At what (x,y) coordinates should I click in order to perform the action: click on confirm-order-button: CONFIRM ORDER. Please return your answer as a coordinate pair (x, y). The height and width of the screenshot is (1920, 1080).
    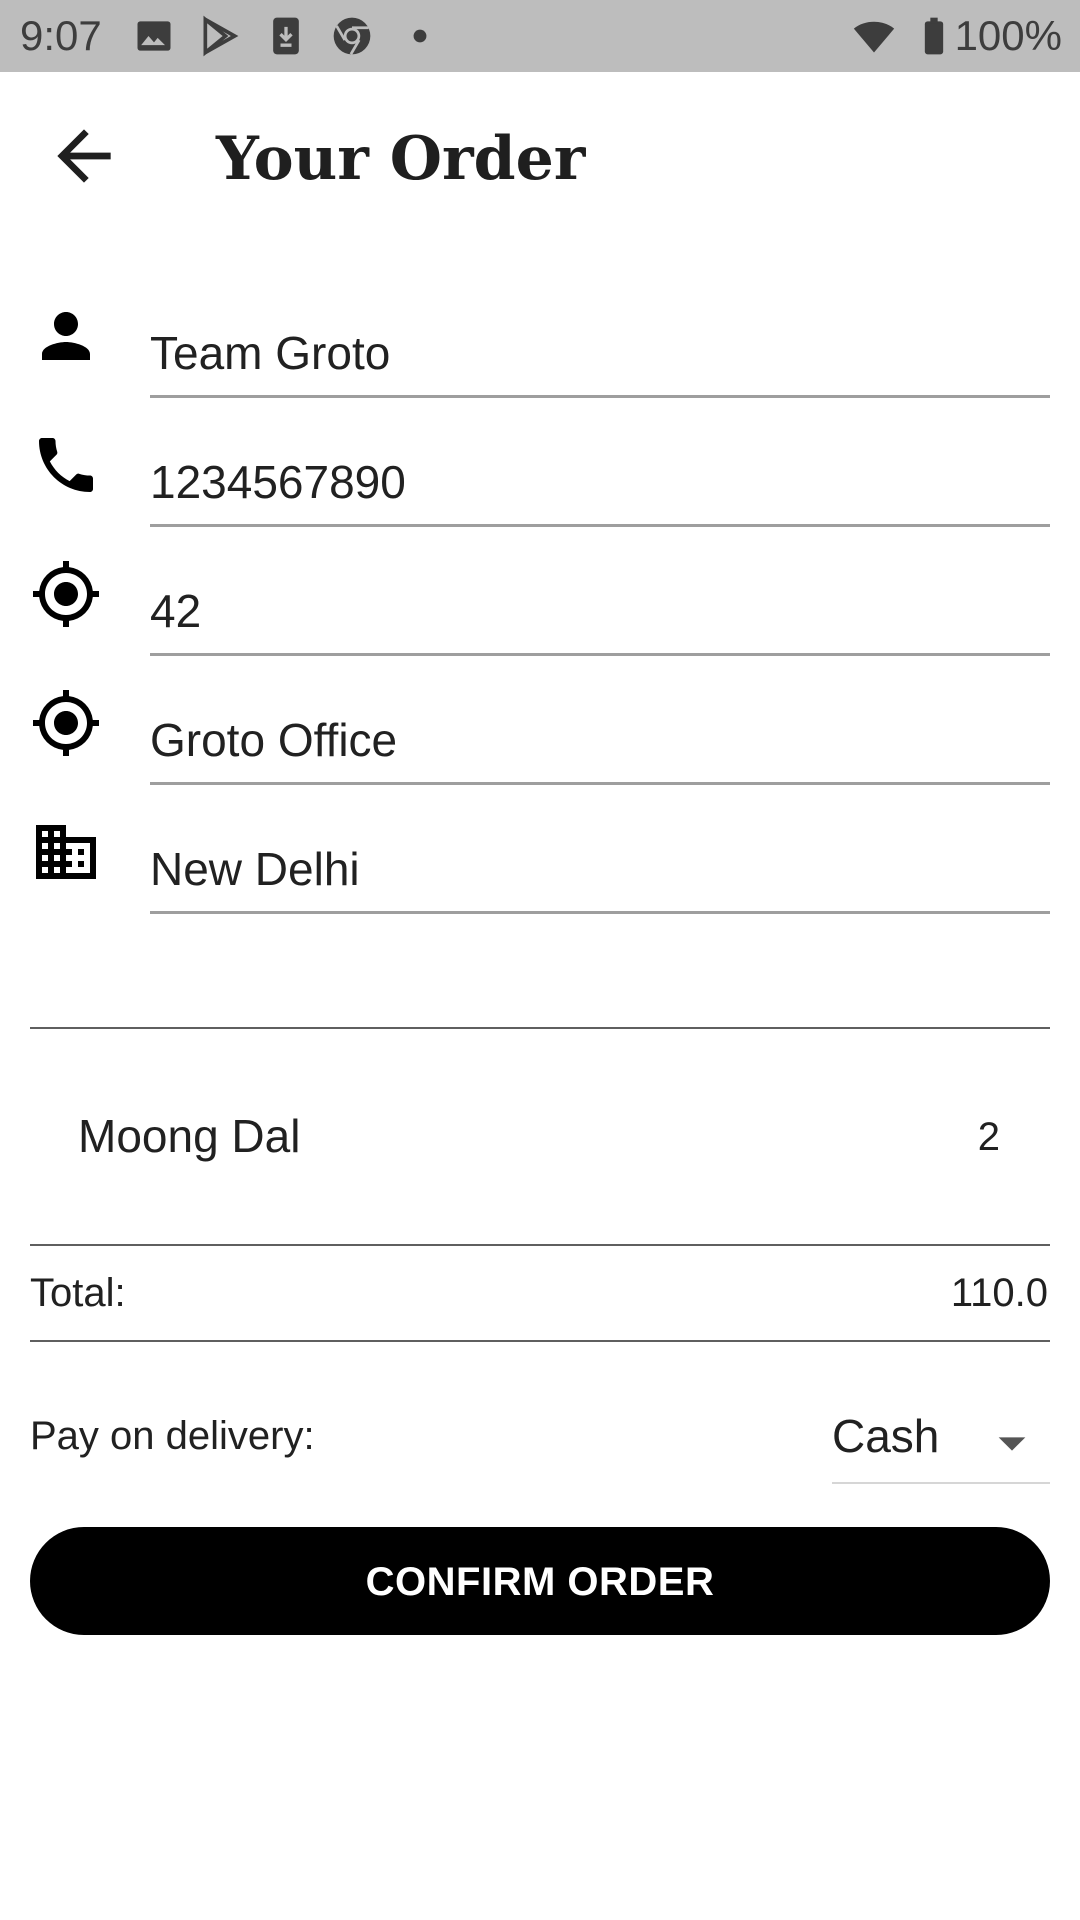
    Looking at the image, I should click on (540, 1581).